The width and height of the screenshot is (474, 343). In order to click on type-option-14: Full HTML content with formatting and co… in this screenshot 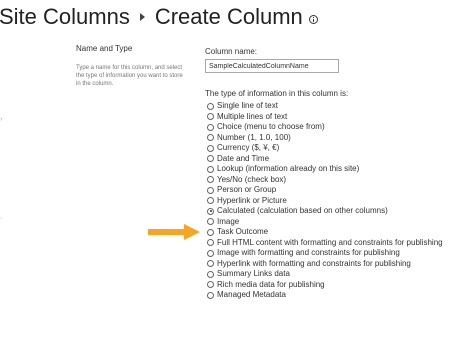, I will do `click(325, 243)`.